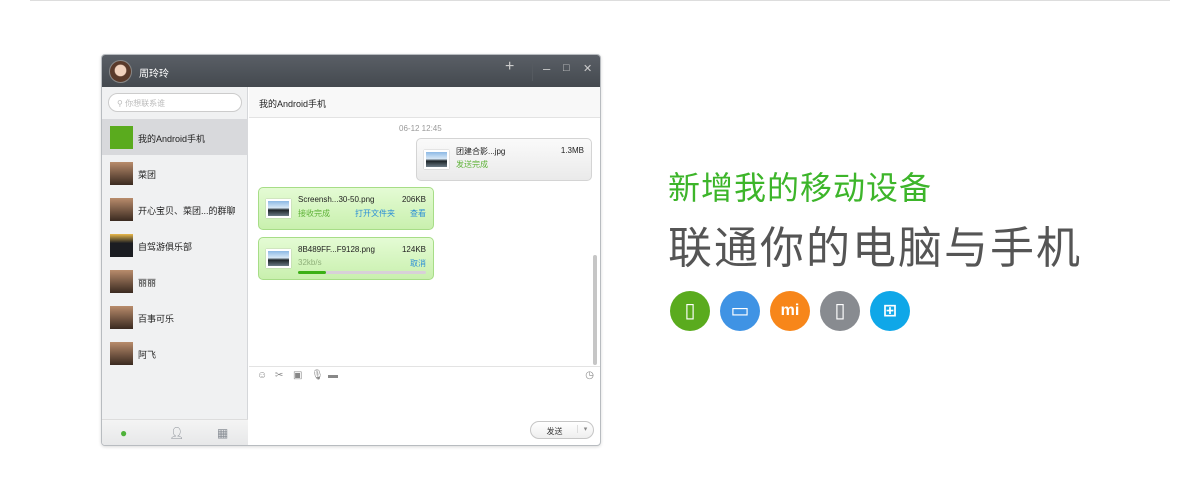  Describe the element at coordinates (566, 68) in the screenshot. I see `maximize-icon: □` at that location.